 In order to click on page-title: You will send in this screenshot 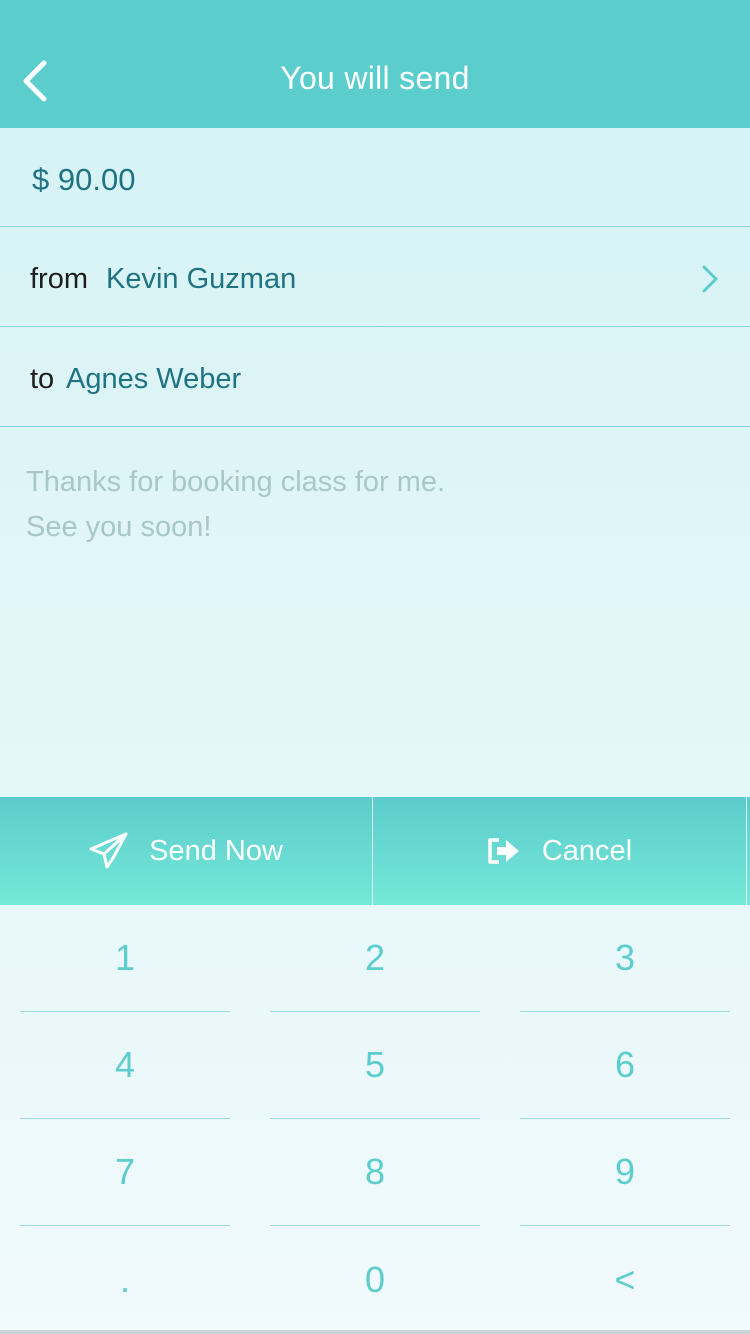, I will do `click(375, 78)`.